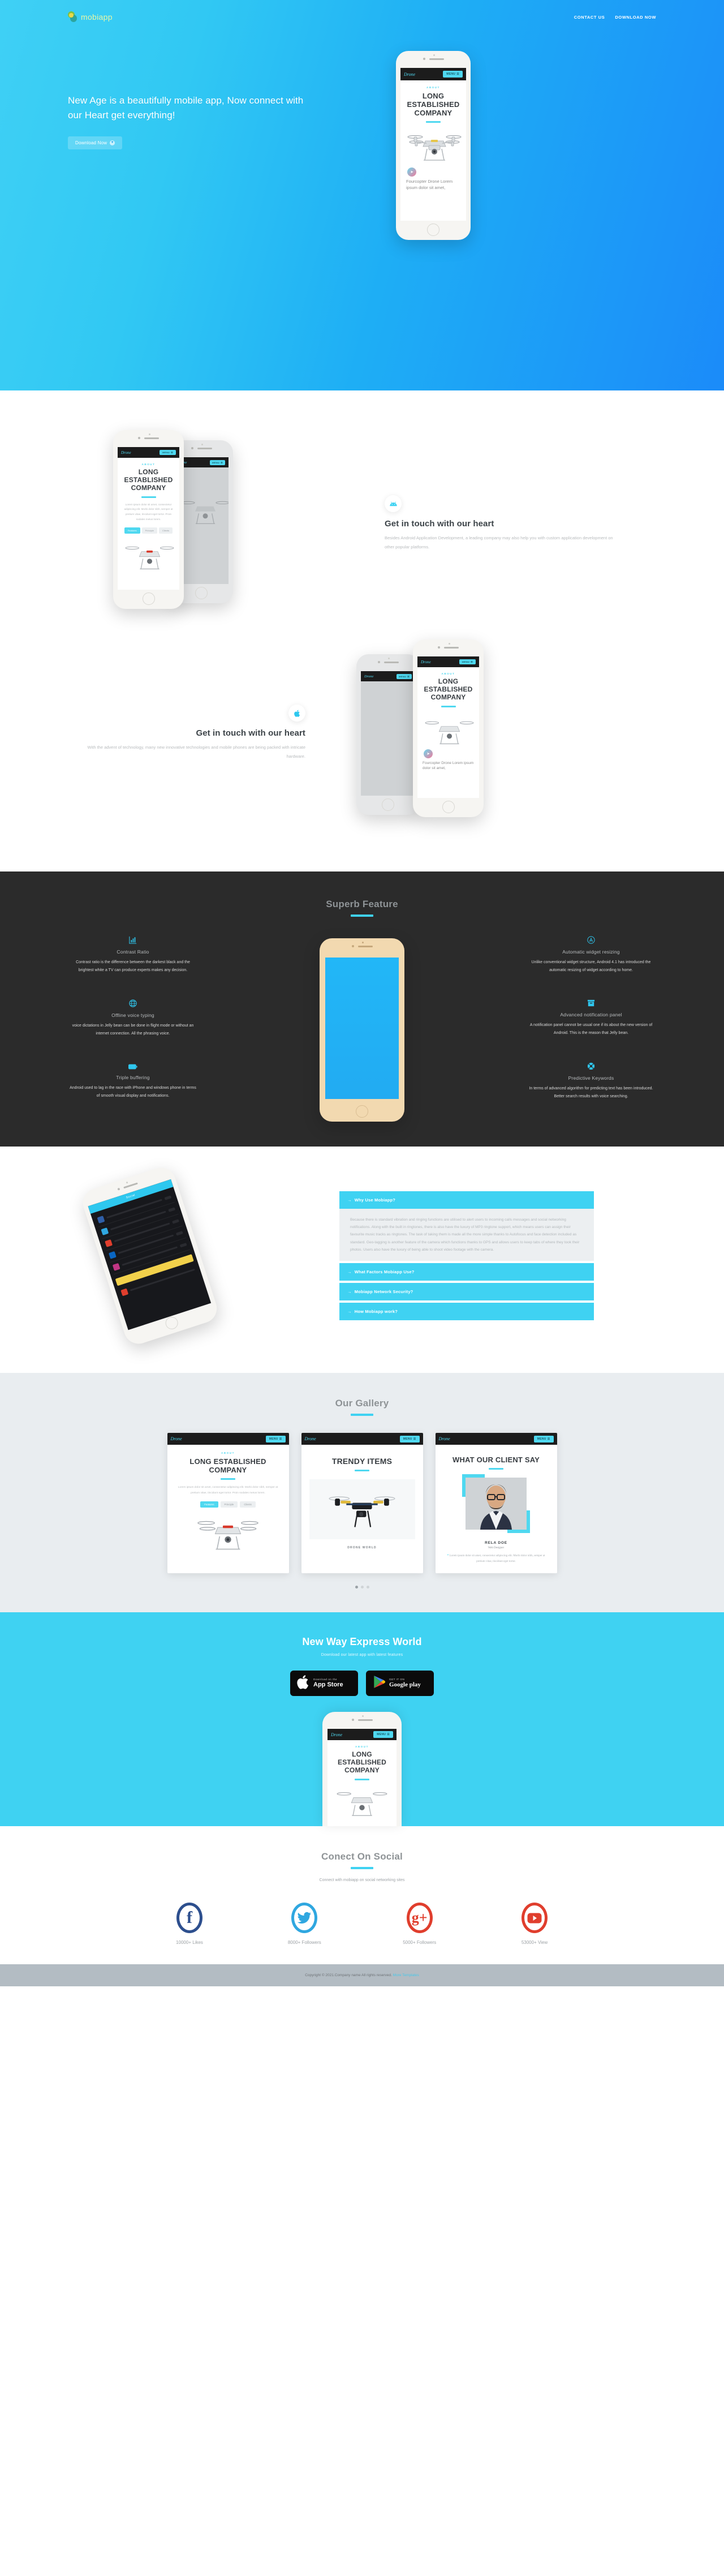 The image size is (724, 2576). Describe the element at coordinates (384, 1272) in the screenshot. I see `faq-question-label: What Factors Mobiapp Use?` at that location.